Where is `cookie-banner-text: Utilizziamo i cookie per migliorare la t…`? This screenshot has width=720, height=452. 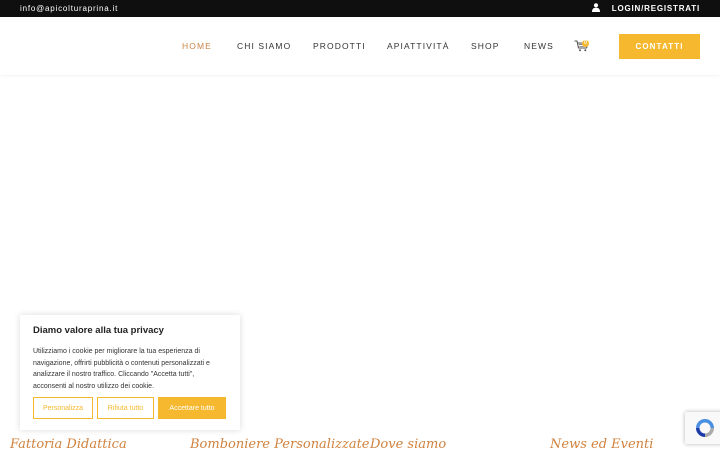 cookie-banner-text: Utilizziamo i cookie per migliorare la t… is located at coordinates (121, 369).